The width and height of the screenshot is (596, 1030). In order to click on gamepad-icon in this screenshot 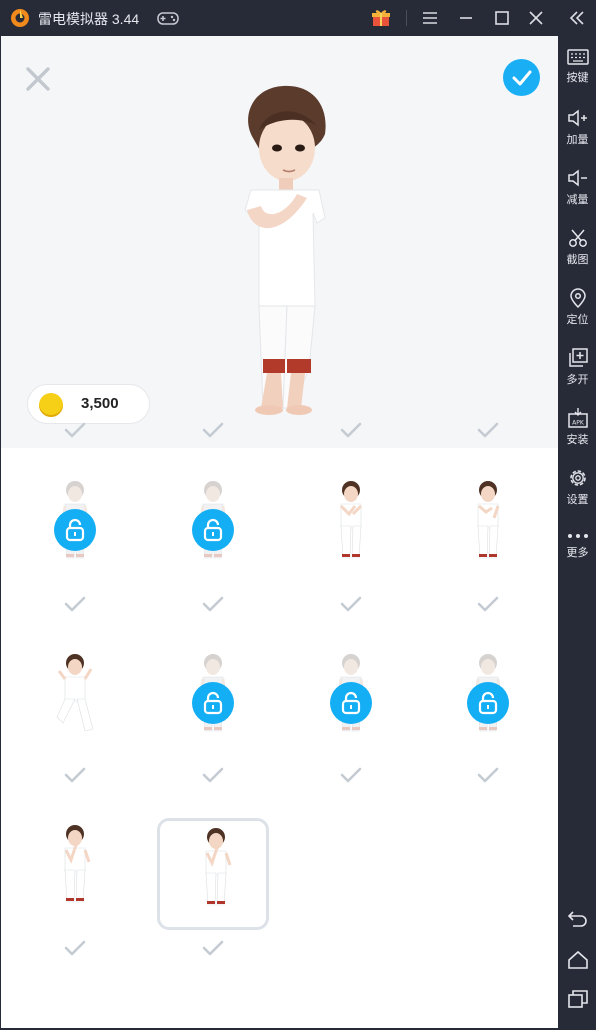, I will do `click(168, 18)`.